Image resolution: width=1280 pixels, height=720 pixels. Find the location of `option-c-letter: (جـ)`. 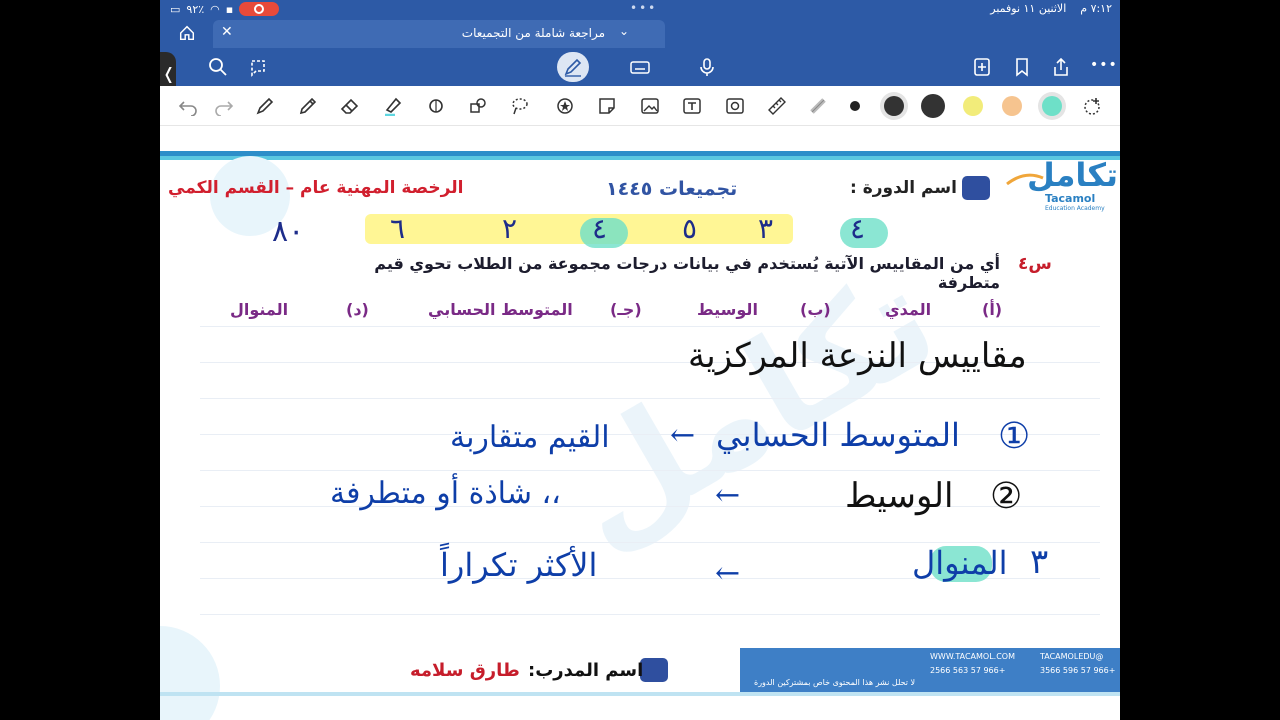

option-c-letter: (جـ) is located at coordinates (626, 309).